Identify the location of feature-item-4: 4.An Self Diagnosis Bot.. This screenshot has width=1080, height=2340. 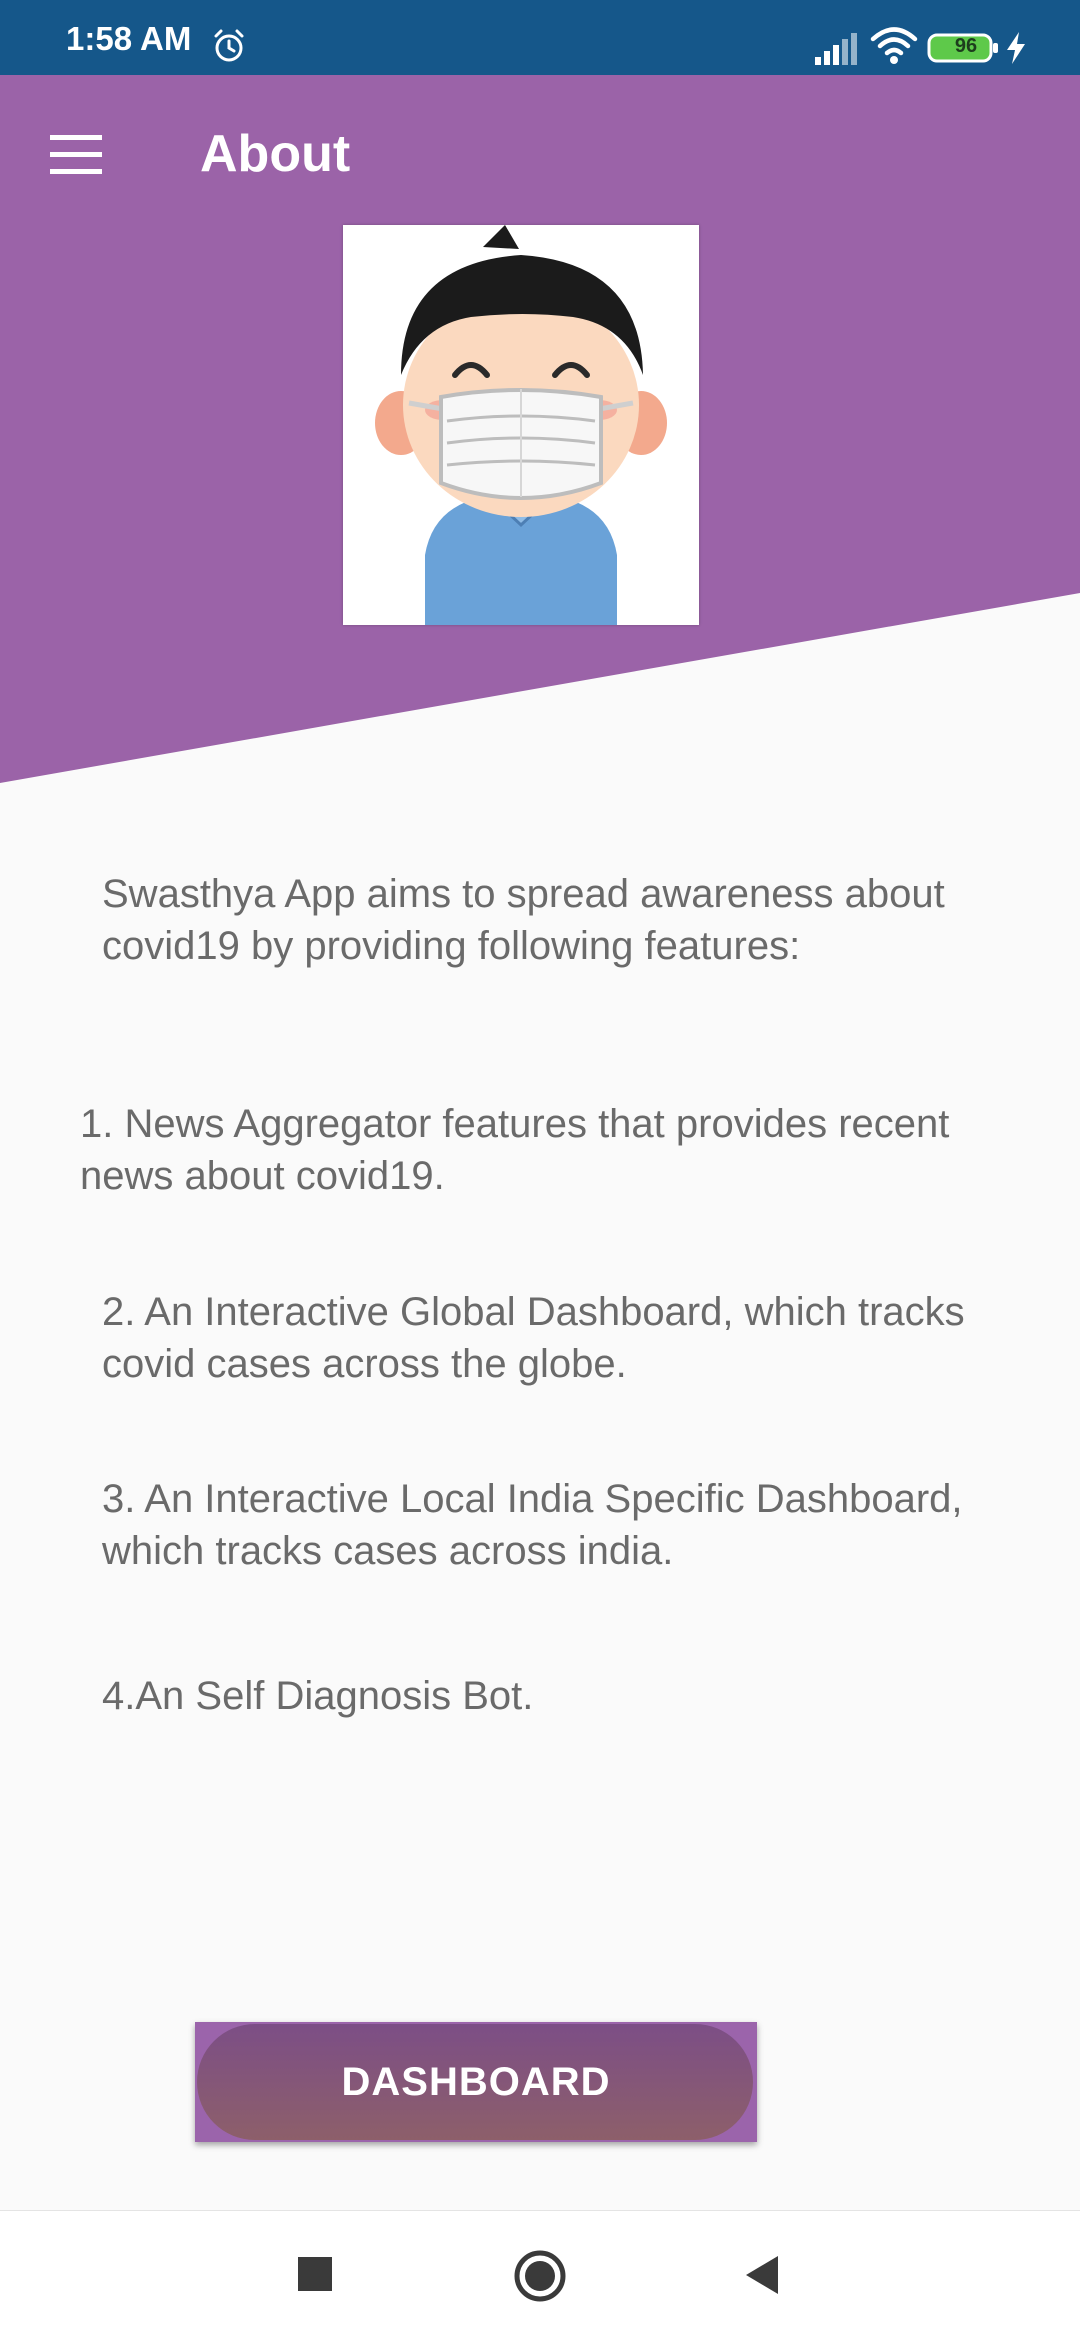
(318, 1696).